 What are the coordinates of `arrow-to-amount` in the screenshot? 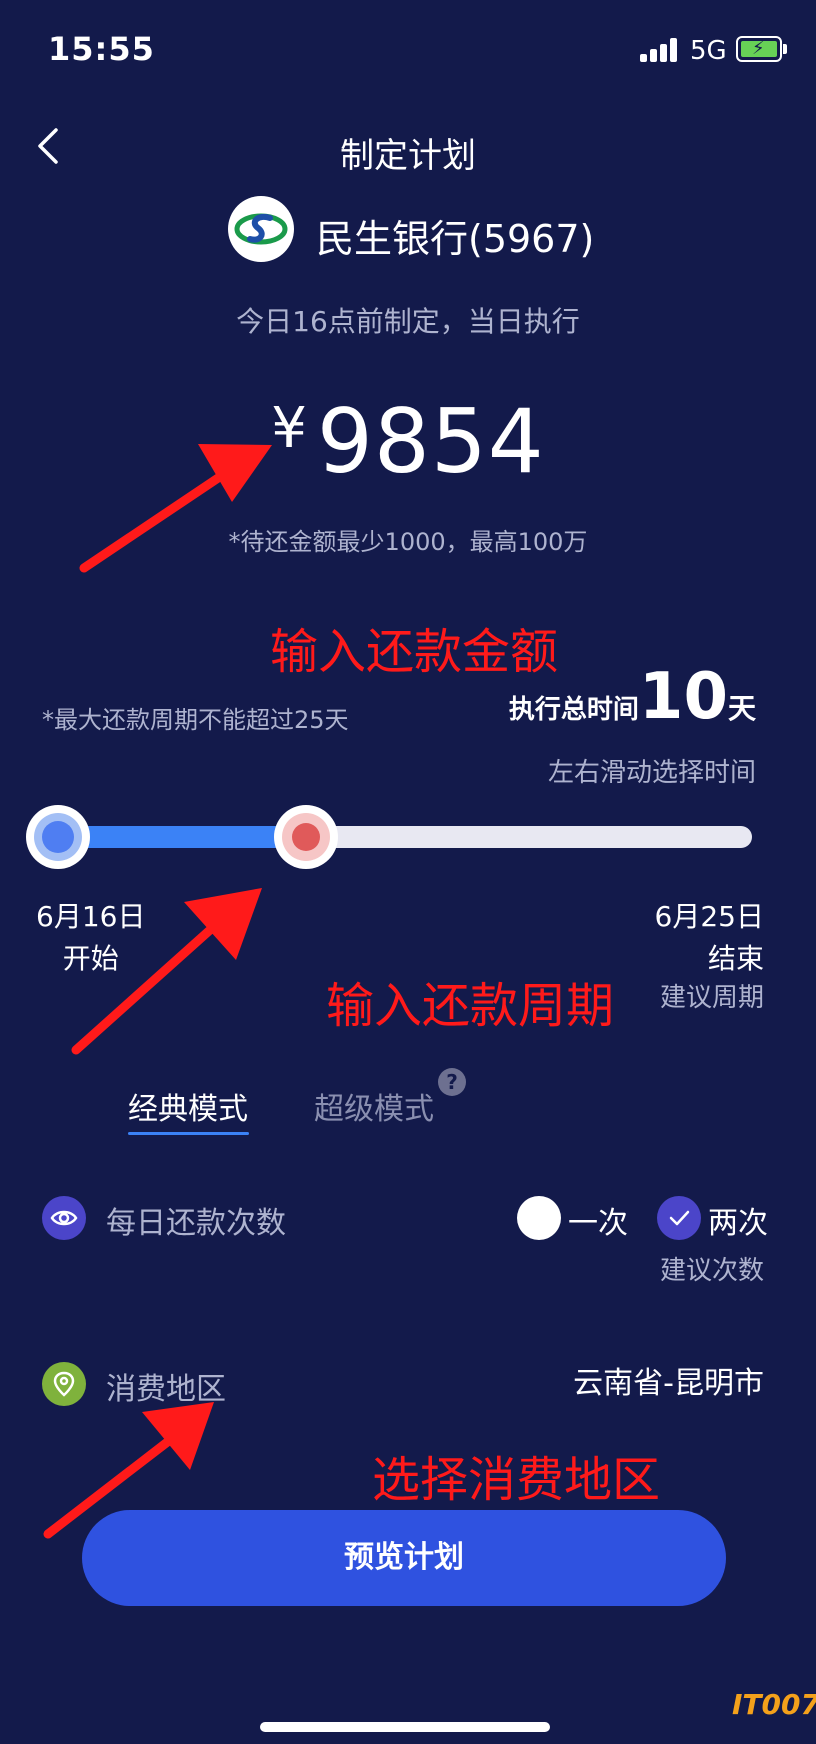 It's located at (175, 508).